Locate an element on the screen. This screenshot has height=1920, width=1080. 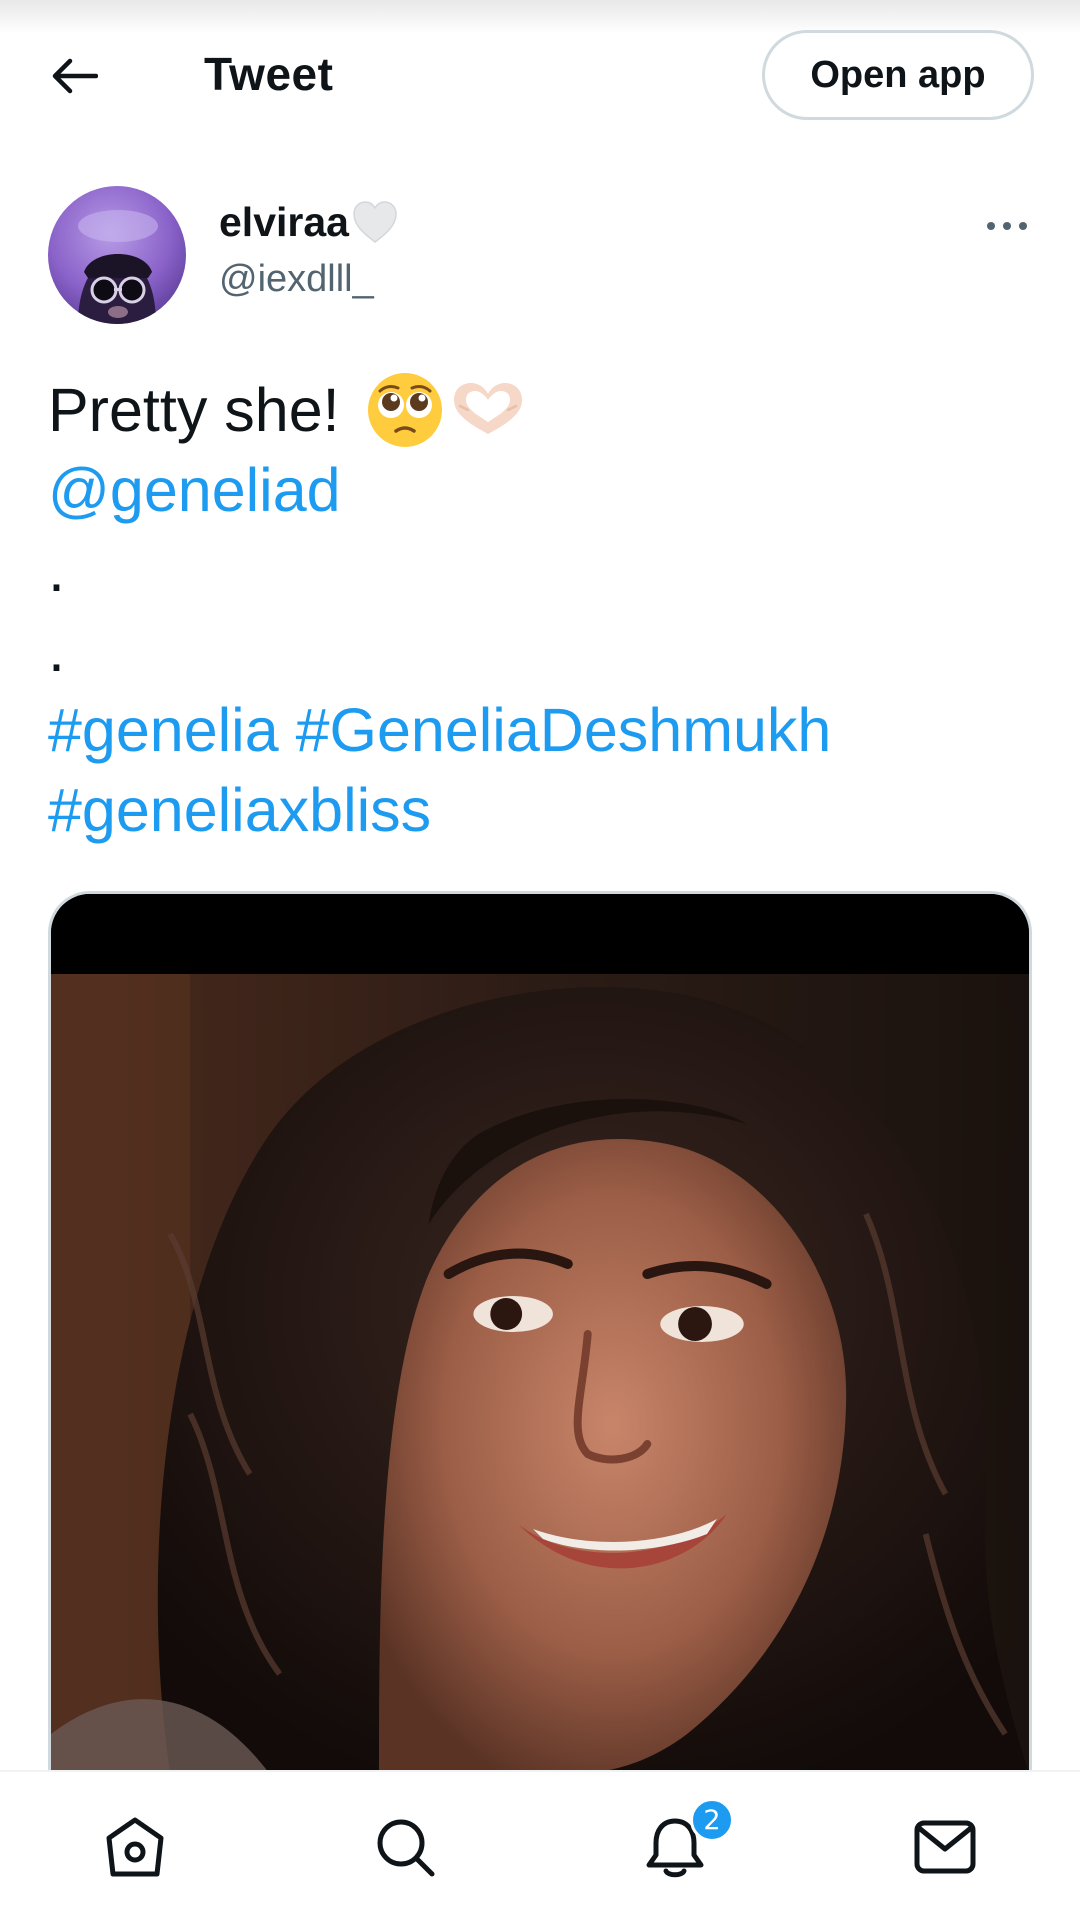
notification-count-badge: 2 is located at coordinates (712, 1820).